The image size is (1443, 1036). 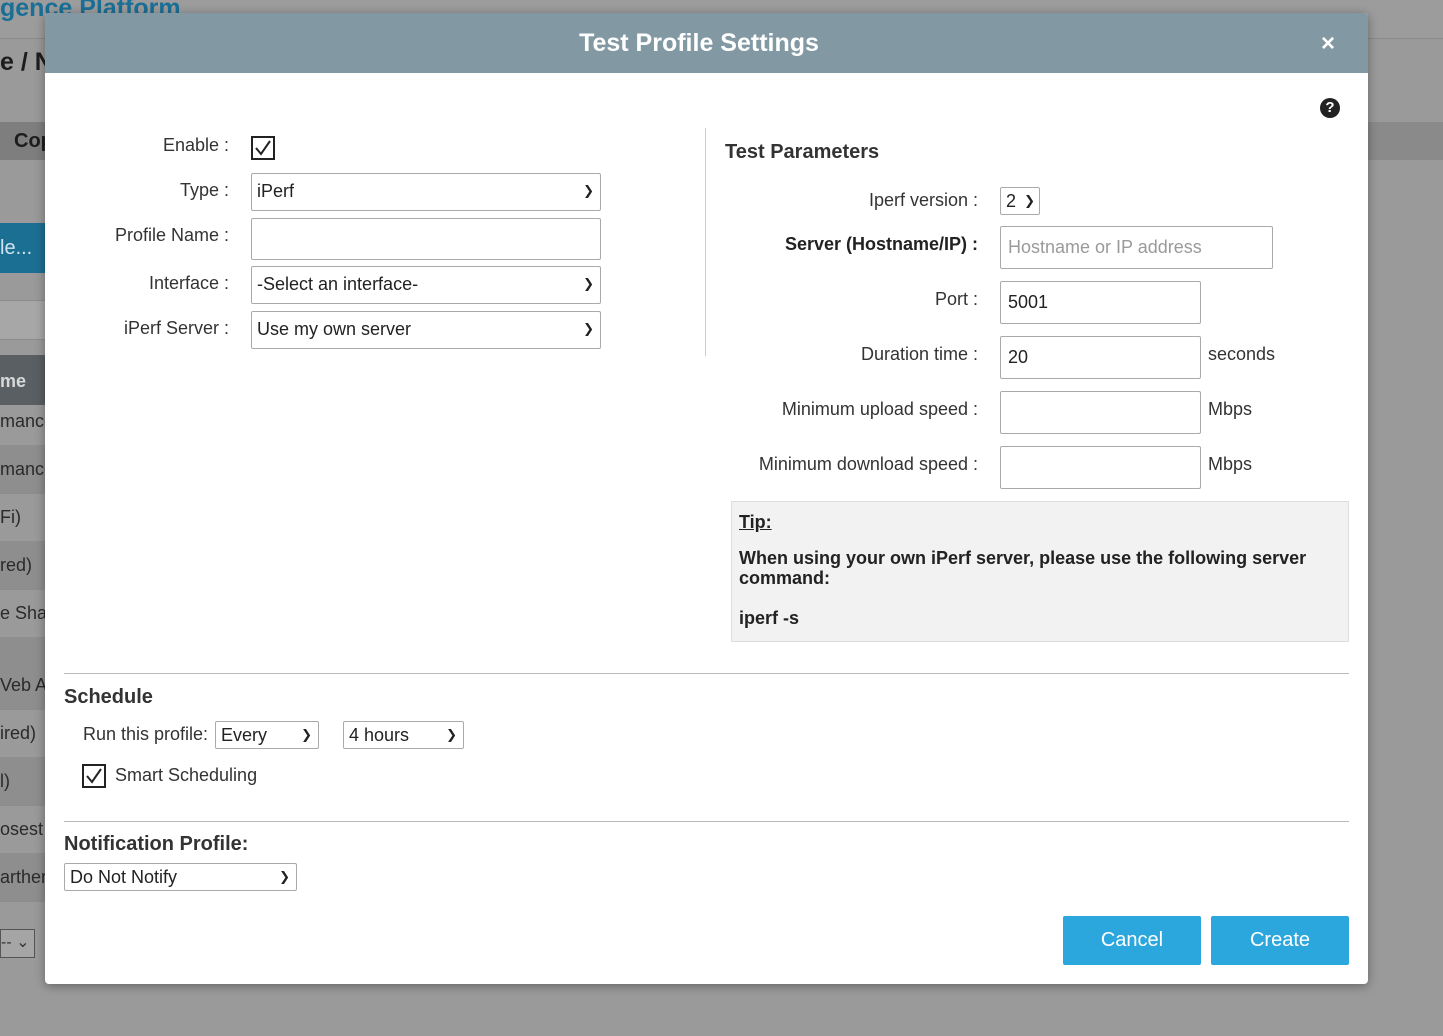 I want to click on smart-scheduling-label: Smart Scheduling, so click(x=186, y=775).